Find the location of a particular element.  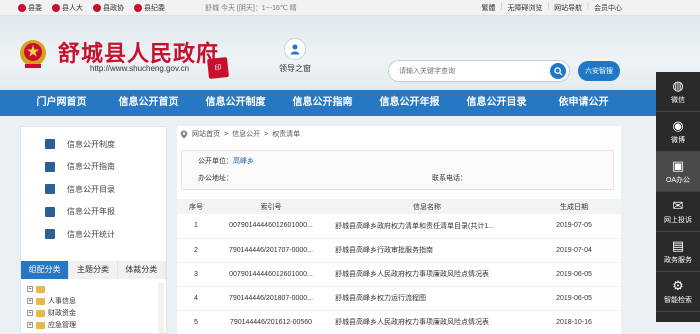

unit-info-box: 公开单位：高峰乡 办公地址： 联系电话： is located at coordinates (397, 170).